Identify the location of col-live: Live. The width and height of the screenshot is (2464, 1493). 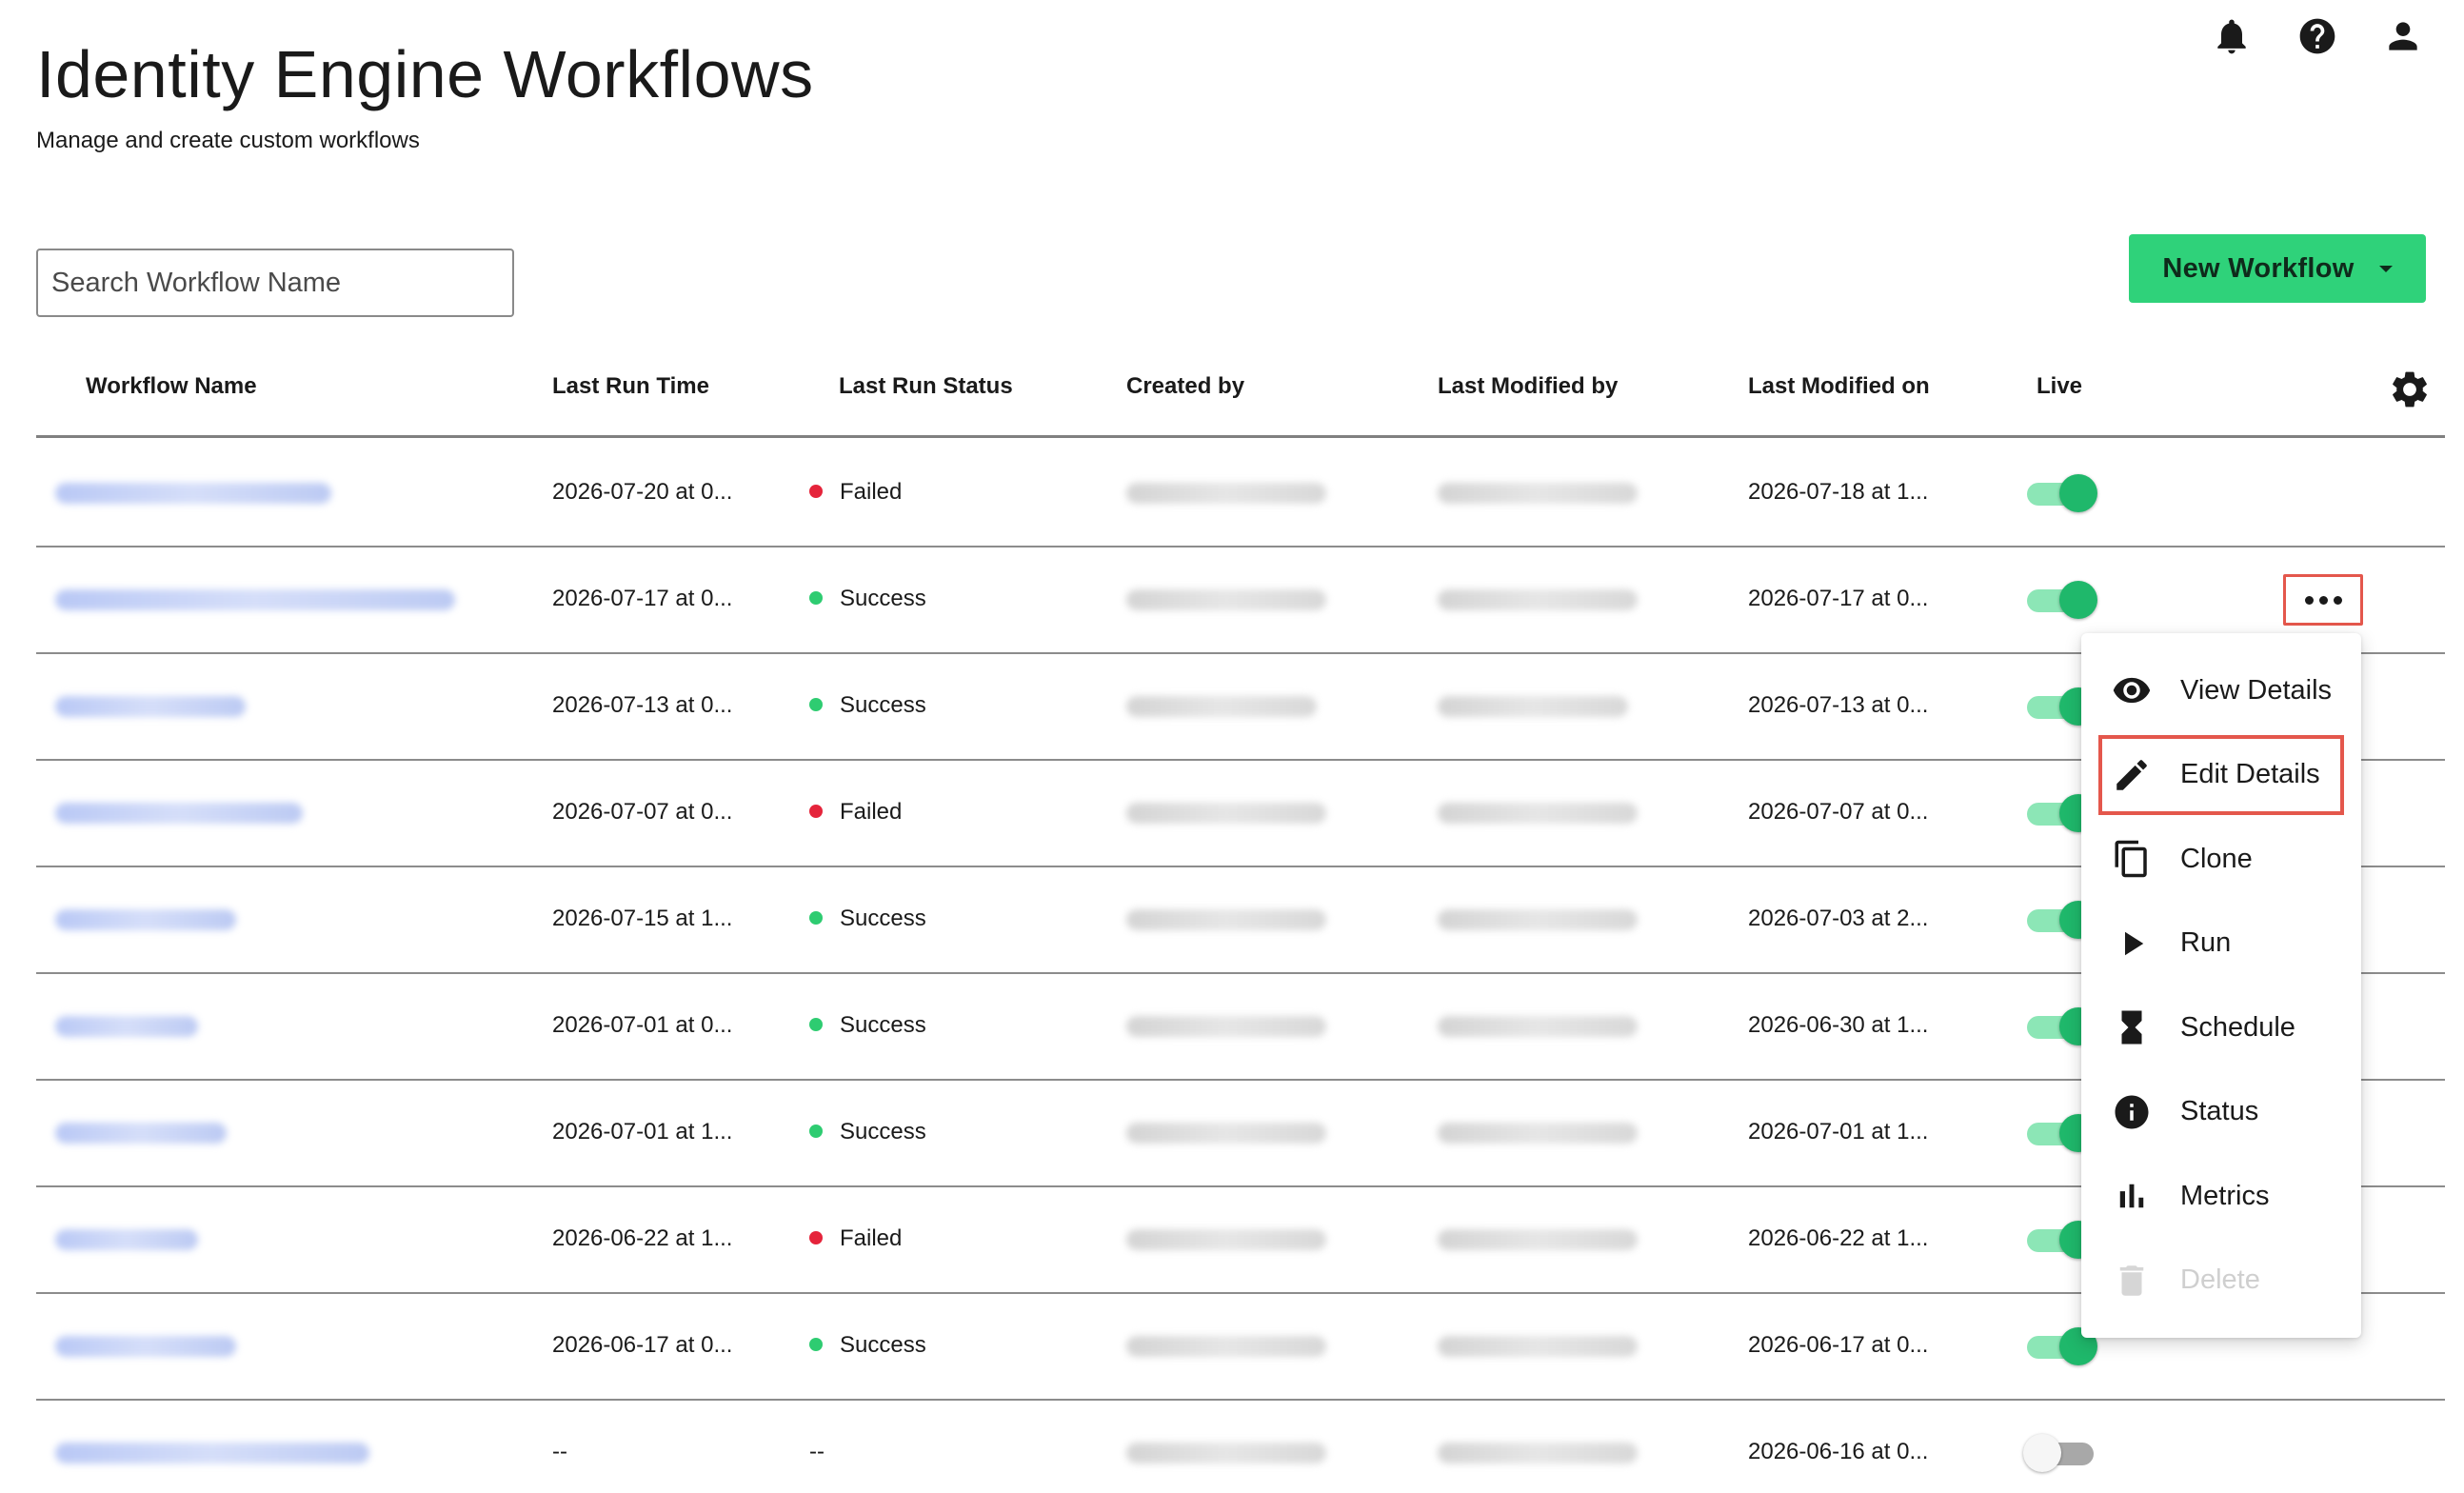
(2059, 386).